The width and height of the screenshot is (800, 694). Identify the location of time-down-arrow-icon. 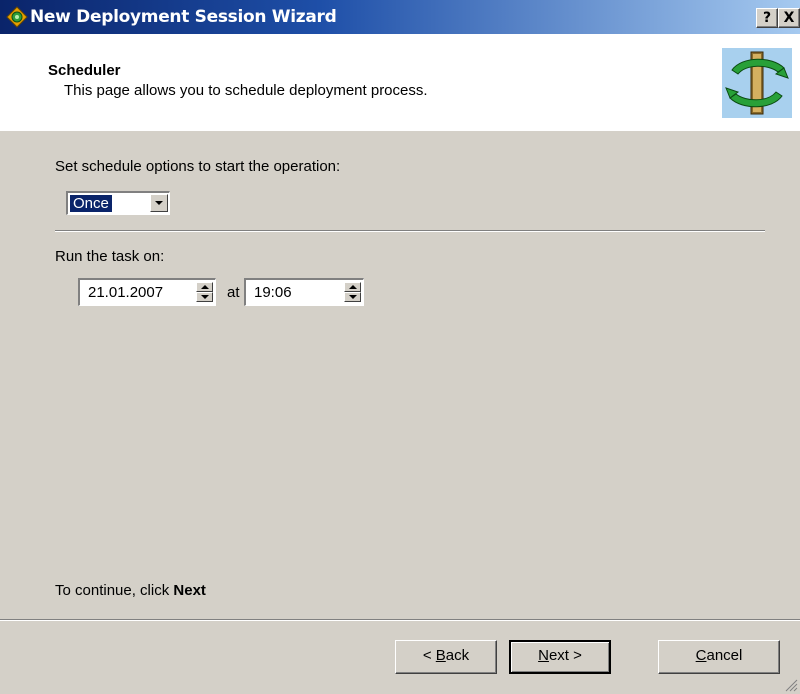
(352, 297).